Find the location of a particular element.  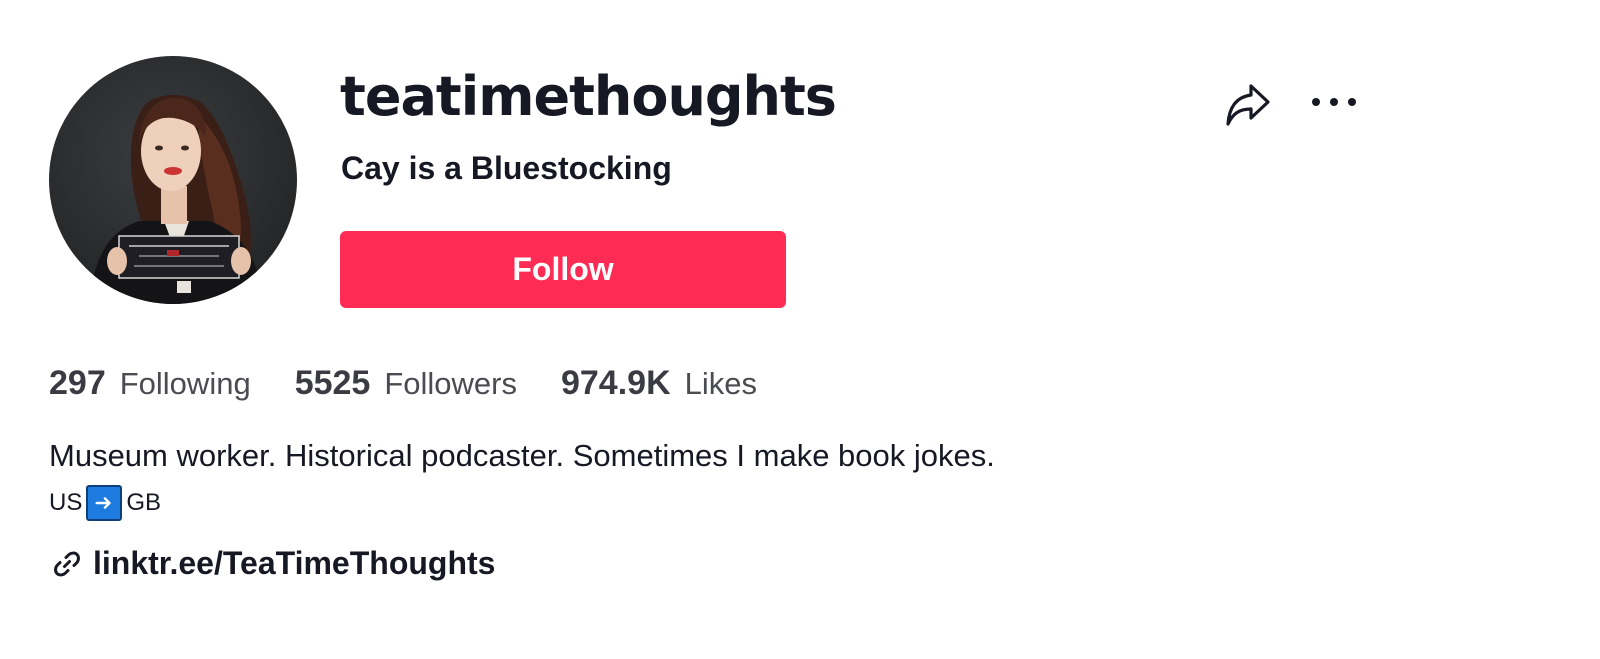

nickname: Cay is a Bluestocking is located at coordinates (506, 168).